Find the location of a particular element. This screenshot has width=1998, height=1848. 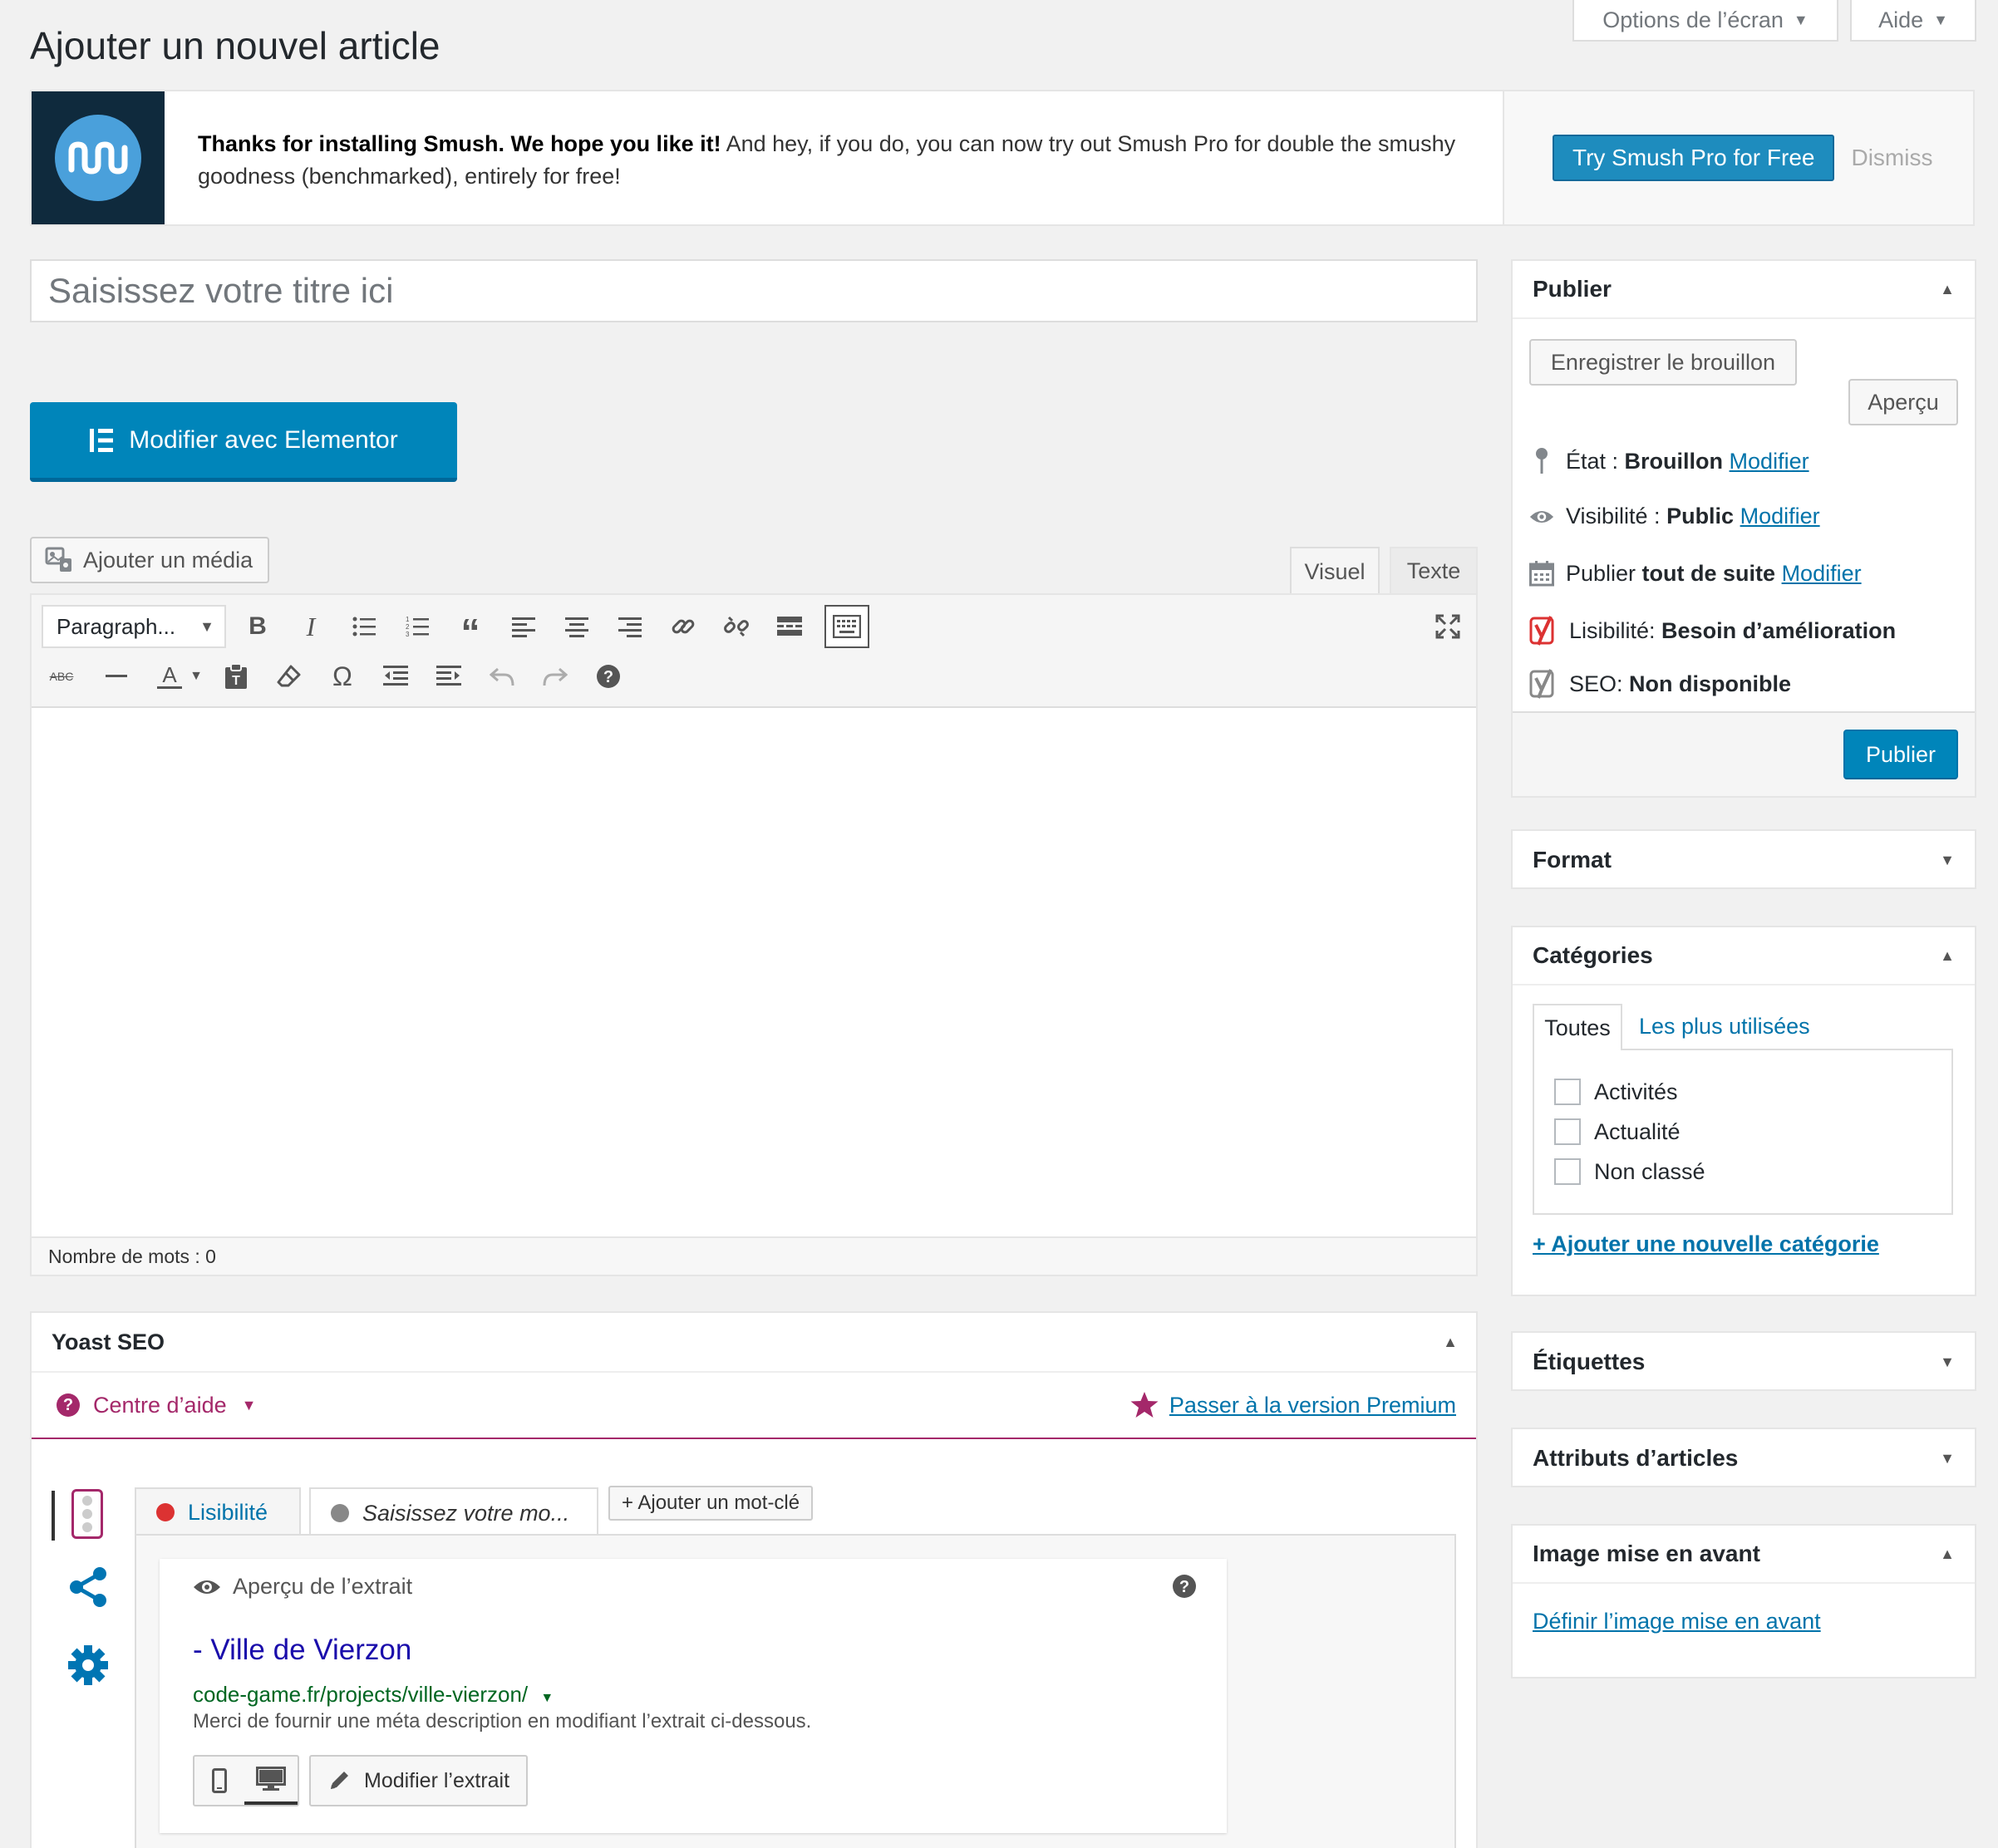

redo-icon is located at coordinates (555, 677).